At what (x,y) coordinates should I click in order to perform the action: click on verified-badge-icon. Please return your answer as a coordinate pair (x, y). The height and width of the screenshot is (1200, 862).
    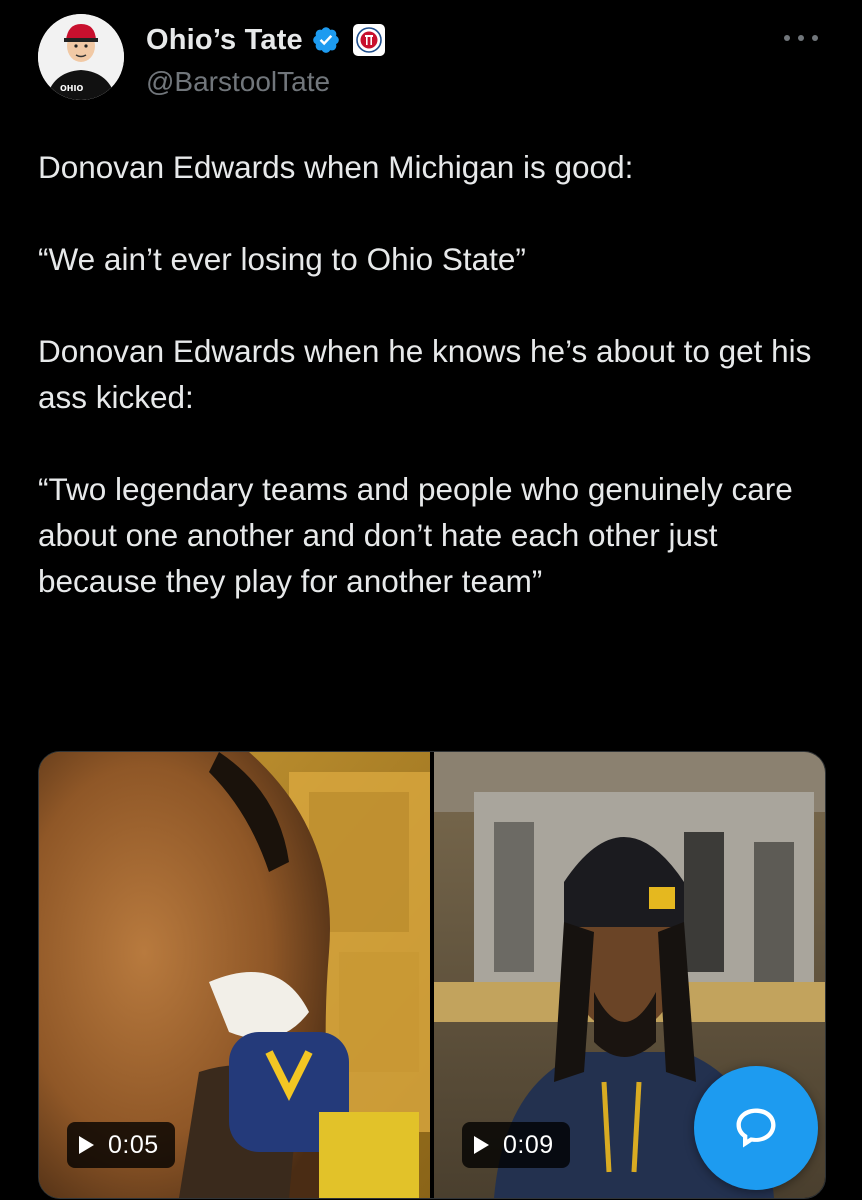
    Looking at the image, I should click on (326, 40).